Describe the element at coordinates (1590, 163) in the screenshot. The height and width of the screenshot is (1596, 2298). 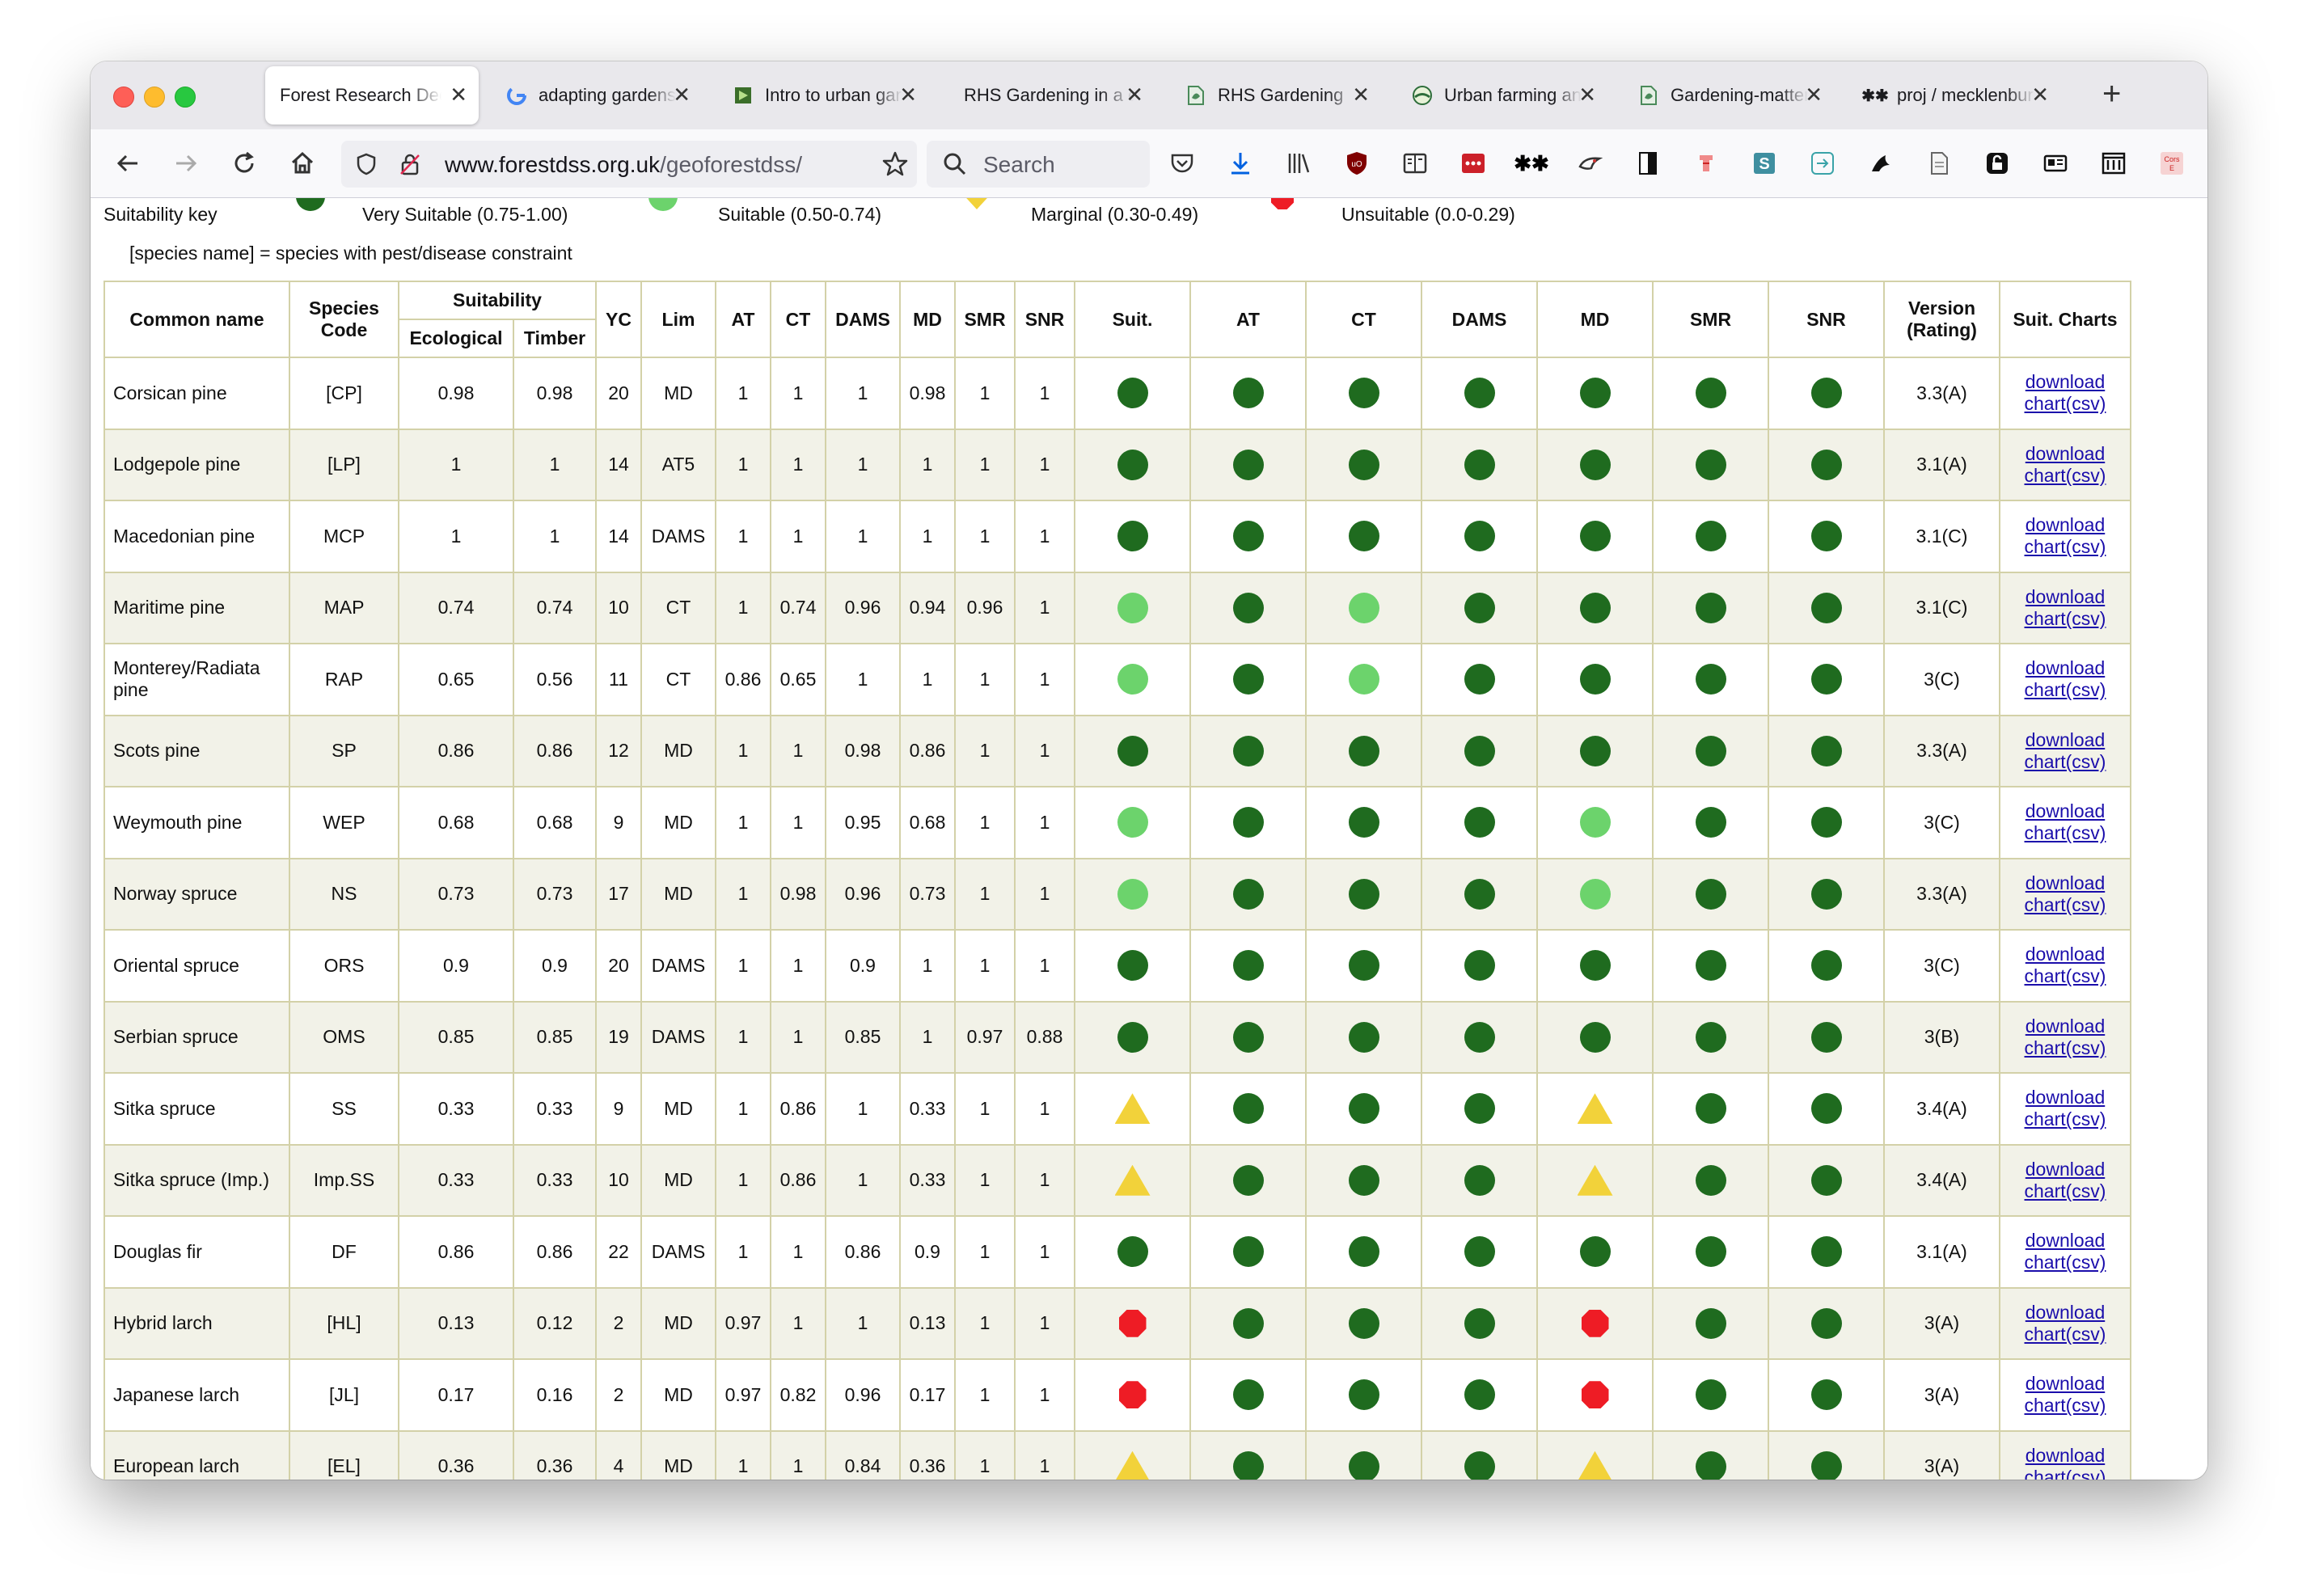
I see `extension-icon` at that location.